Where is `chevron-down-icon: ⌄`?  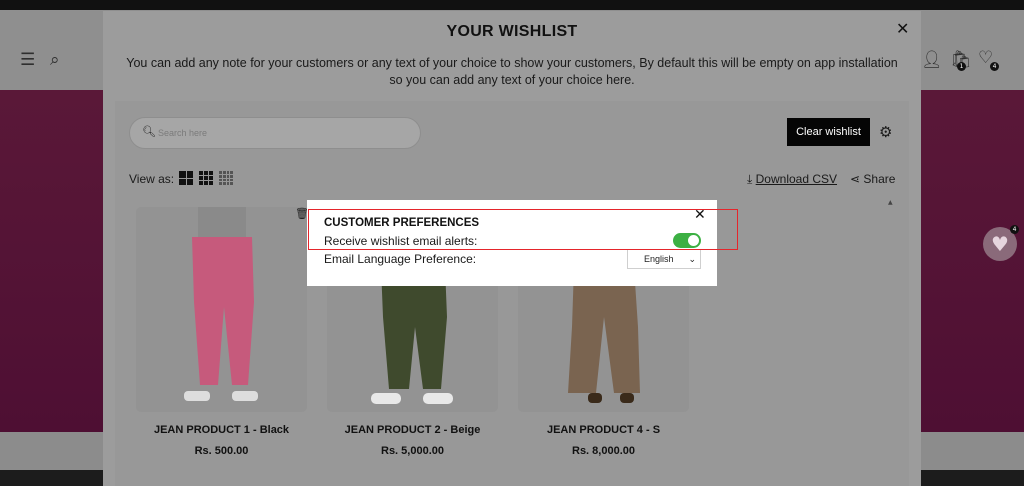
chevron-down-icon: ⌄ is located at coordinates (692, 259).